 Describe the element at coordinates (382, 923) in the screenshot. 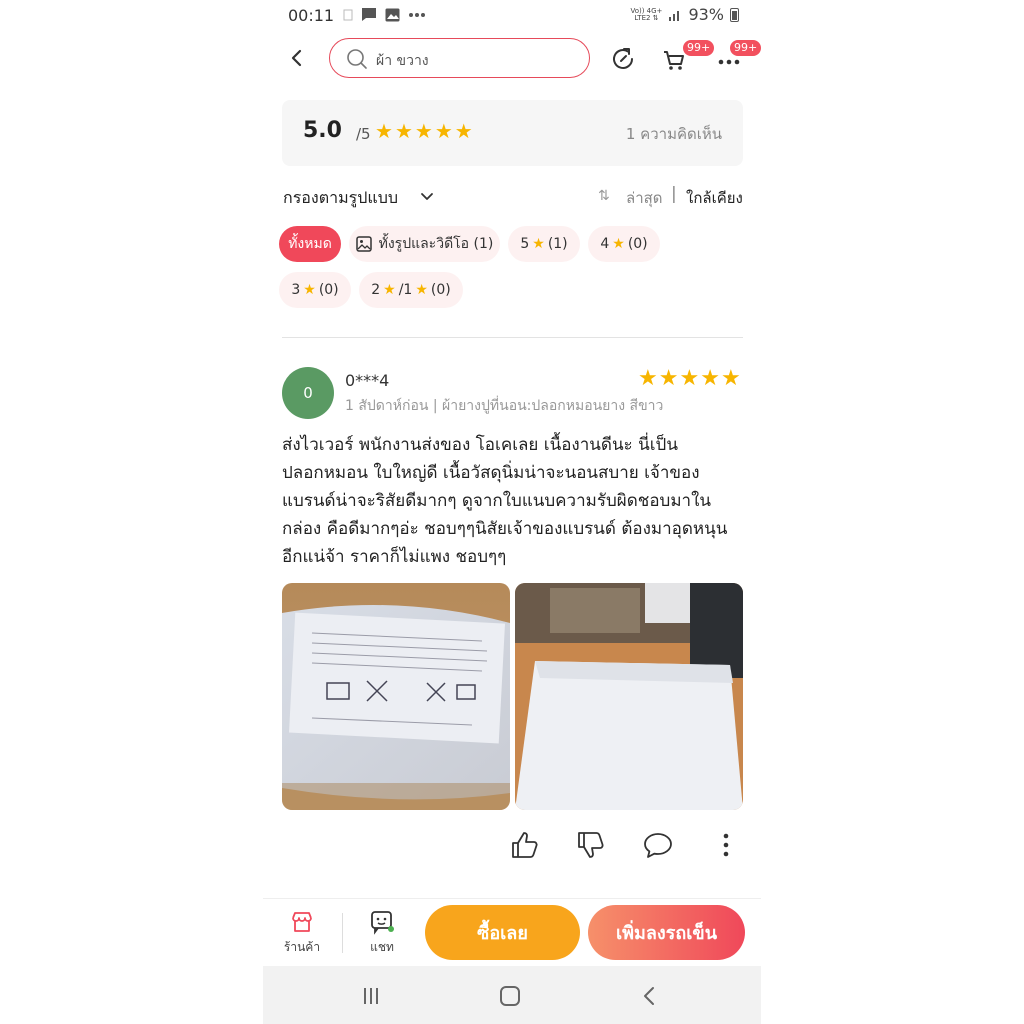

I see `chat-icon` at that location.